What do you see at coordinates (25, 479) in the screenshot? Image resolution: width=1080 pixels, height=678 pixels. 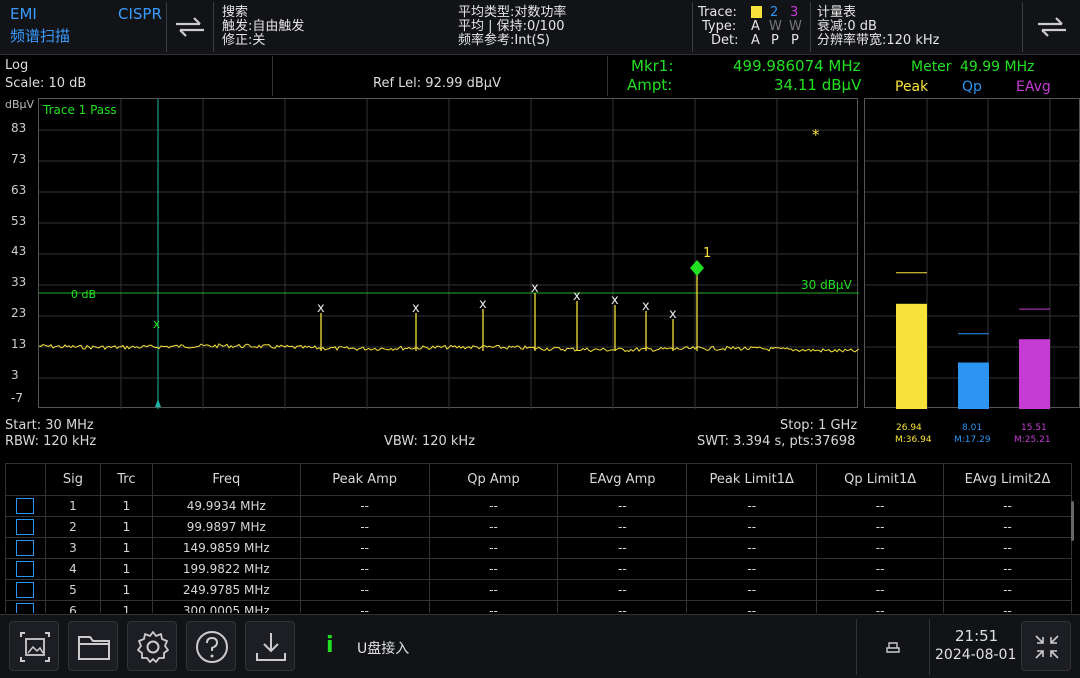 I see `col-header-select` at bounding box center [25, 479].